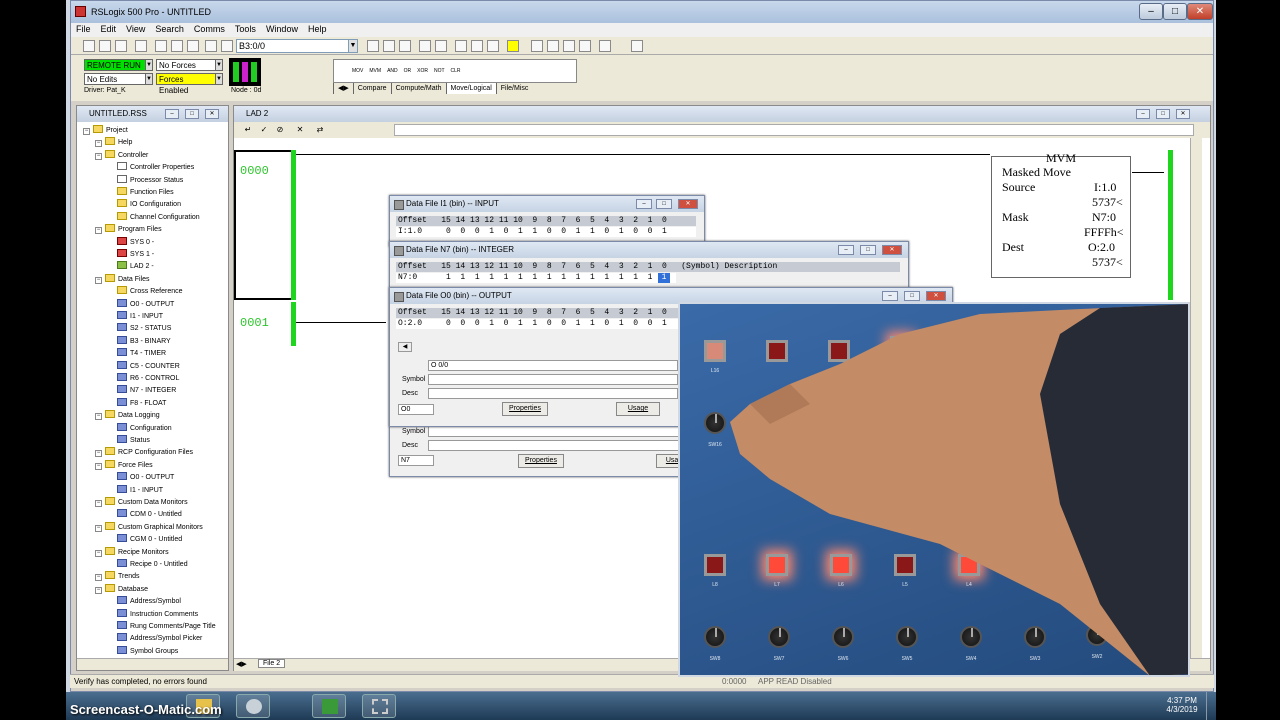 This screenshot has height=720, width=1280. I want to click on forces-enabled-status: Forces Enabled, so click(186, 84).